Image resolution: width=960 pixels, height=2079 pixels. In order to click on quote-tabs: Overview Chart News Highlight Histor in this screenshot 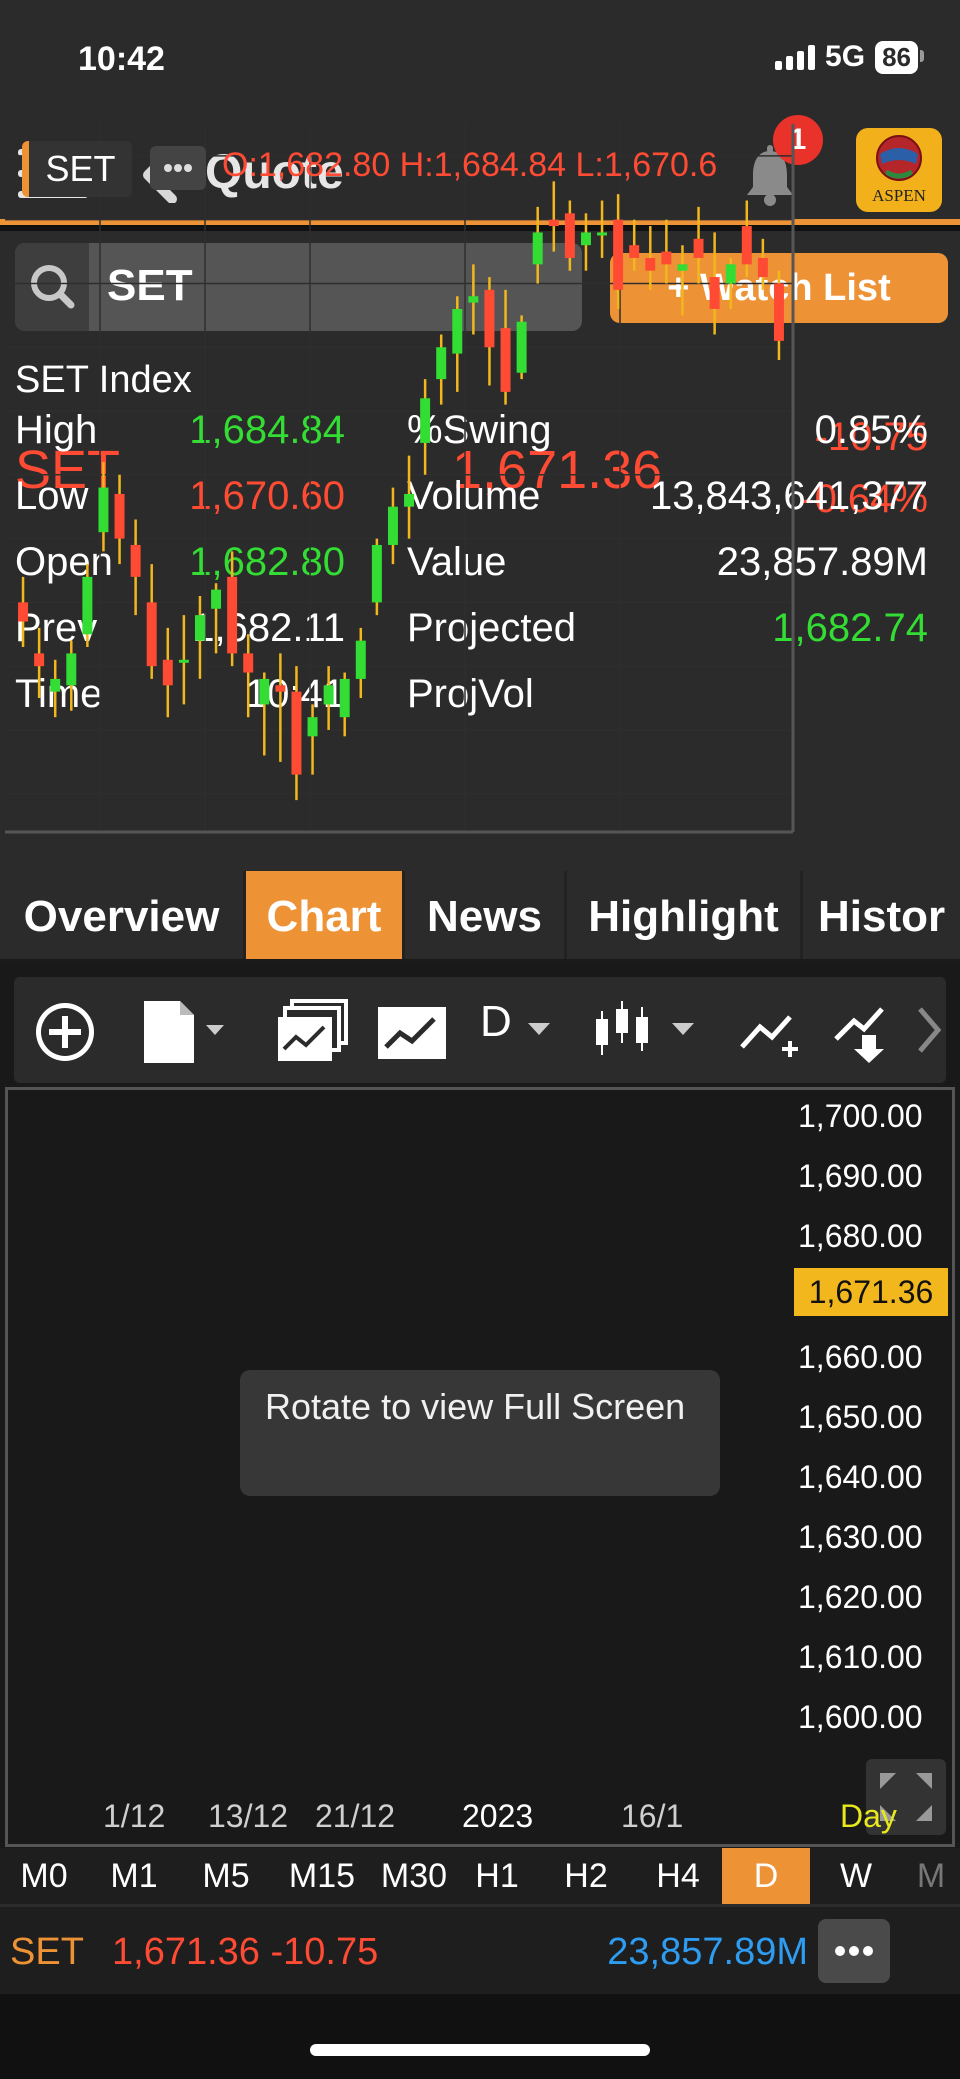, I will do `click(480, 917)`.